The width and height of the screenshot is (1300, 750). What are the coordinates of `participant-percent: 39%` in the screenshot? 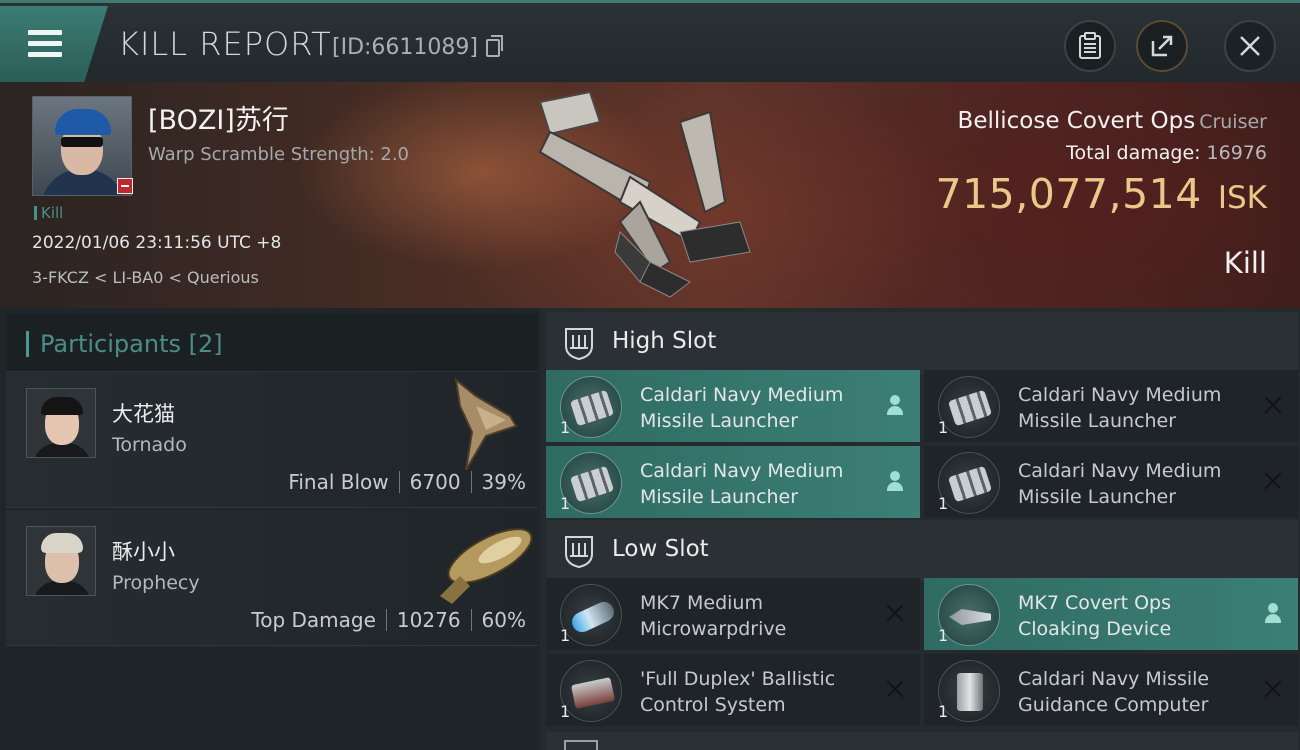 It's located at (503, 482).